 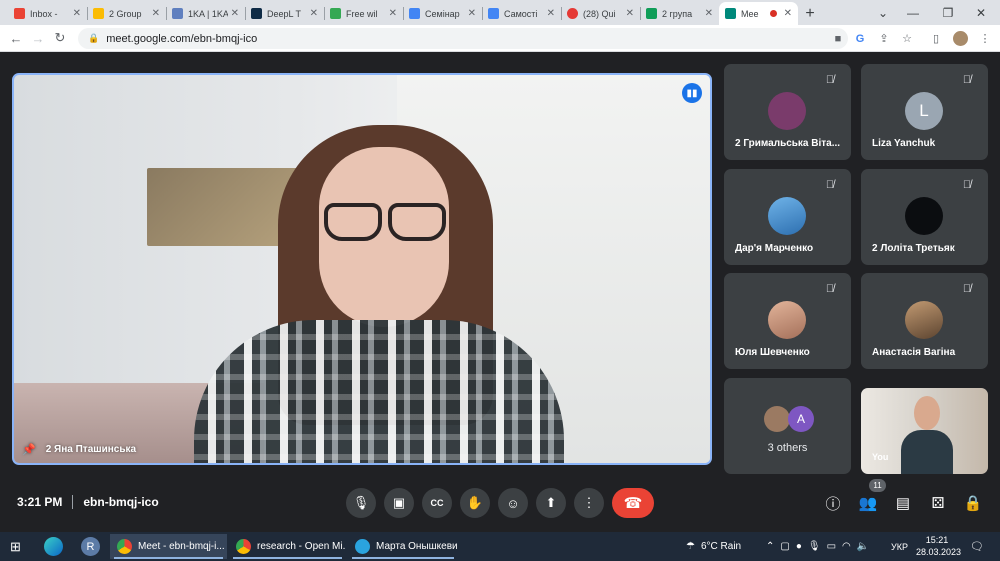 I want to click on tab-meet: Mee ✕, so click(x=758, y=13).